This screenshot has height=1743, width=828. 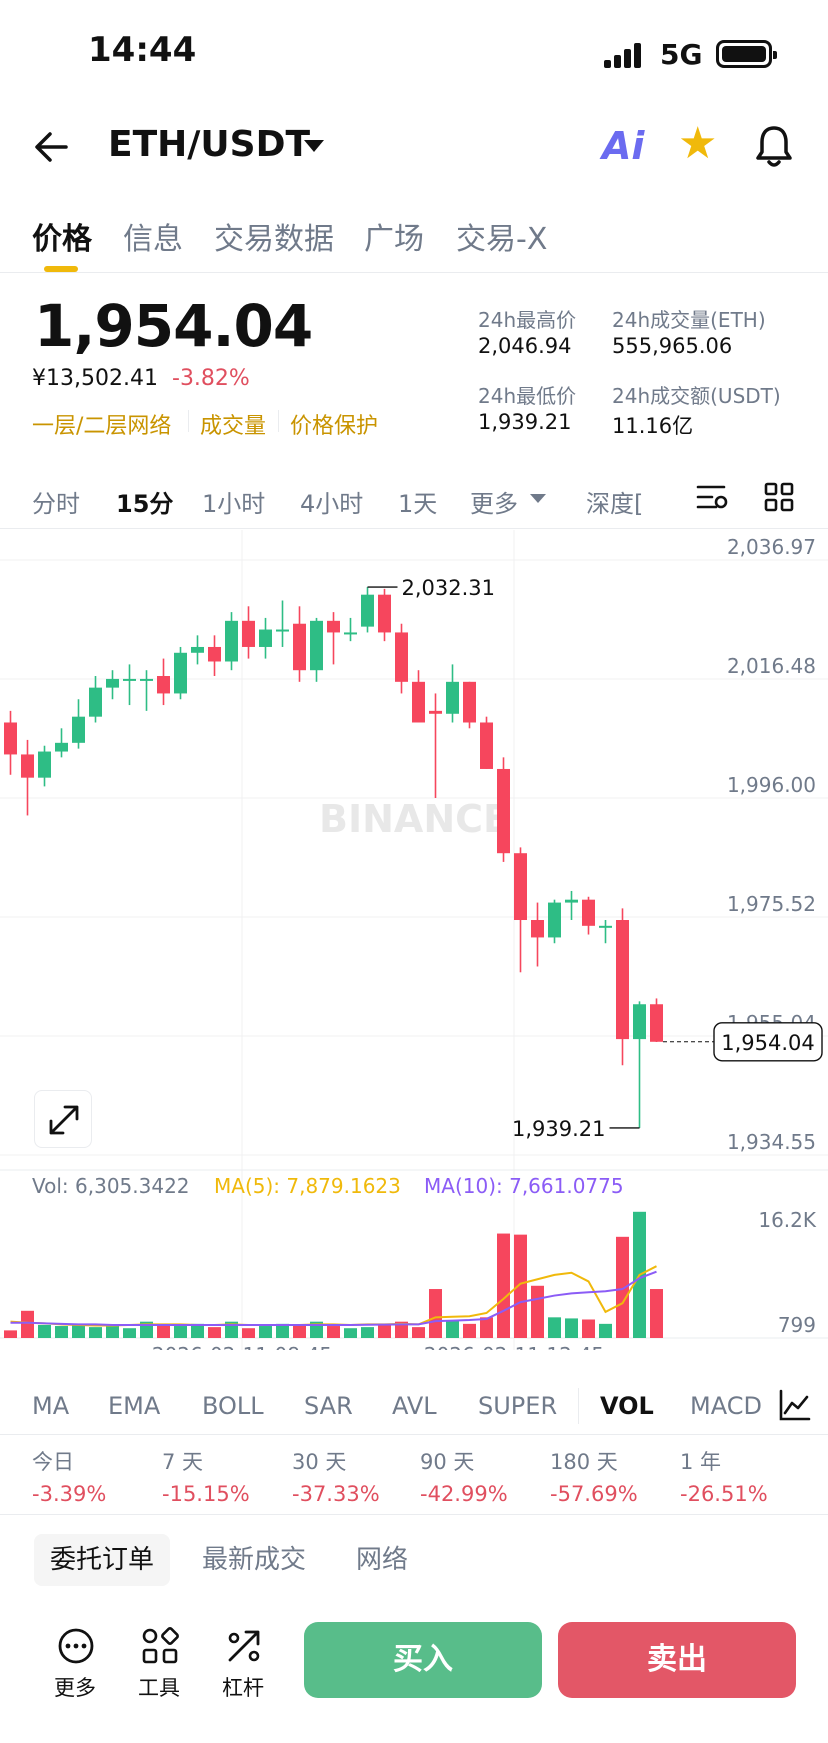 I want to click on tab-trade-x: 交易-X, so click(x=501, y=236).